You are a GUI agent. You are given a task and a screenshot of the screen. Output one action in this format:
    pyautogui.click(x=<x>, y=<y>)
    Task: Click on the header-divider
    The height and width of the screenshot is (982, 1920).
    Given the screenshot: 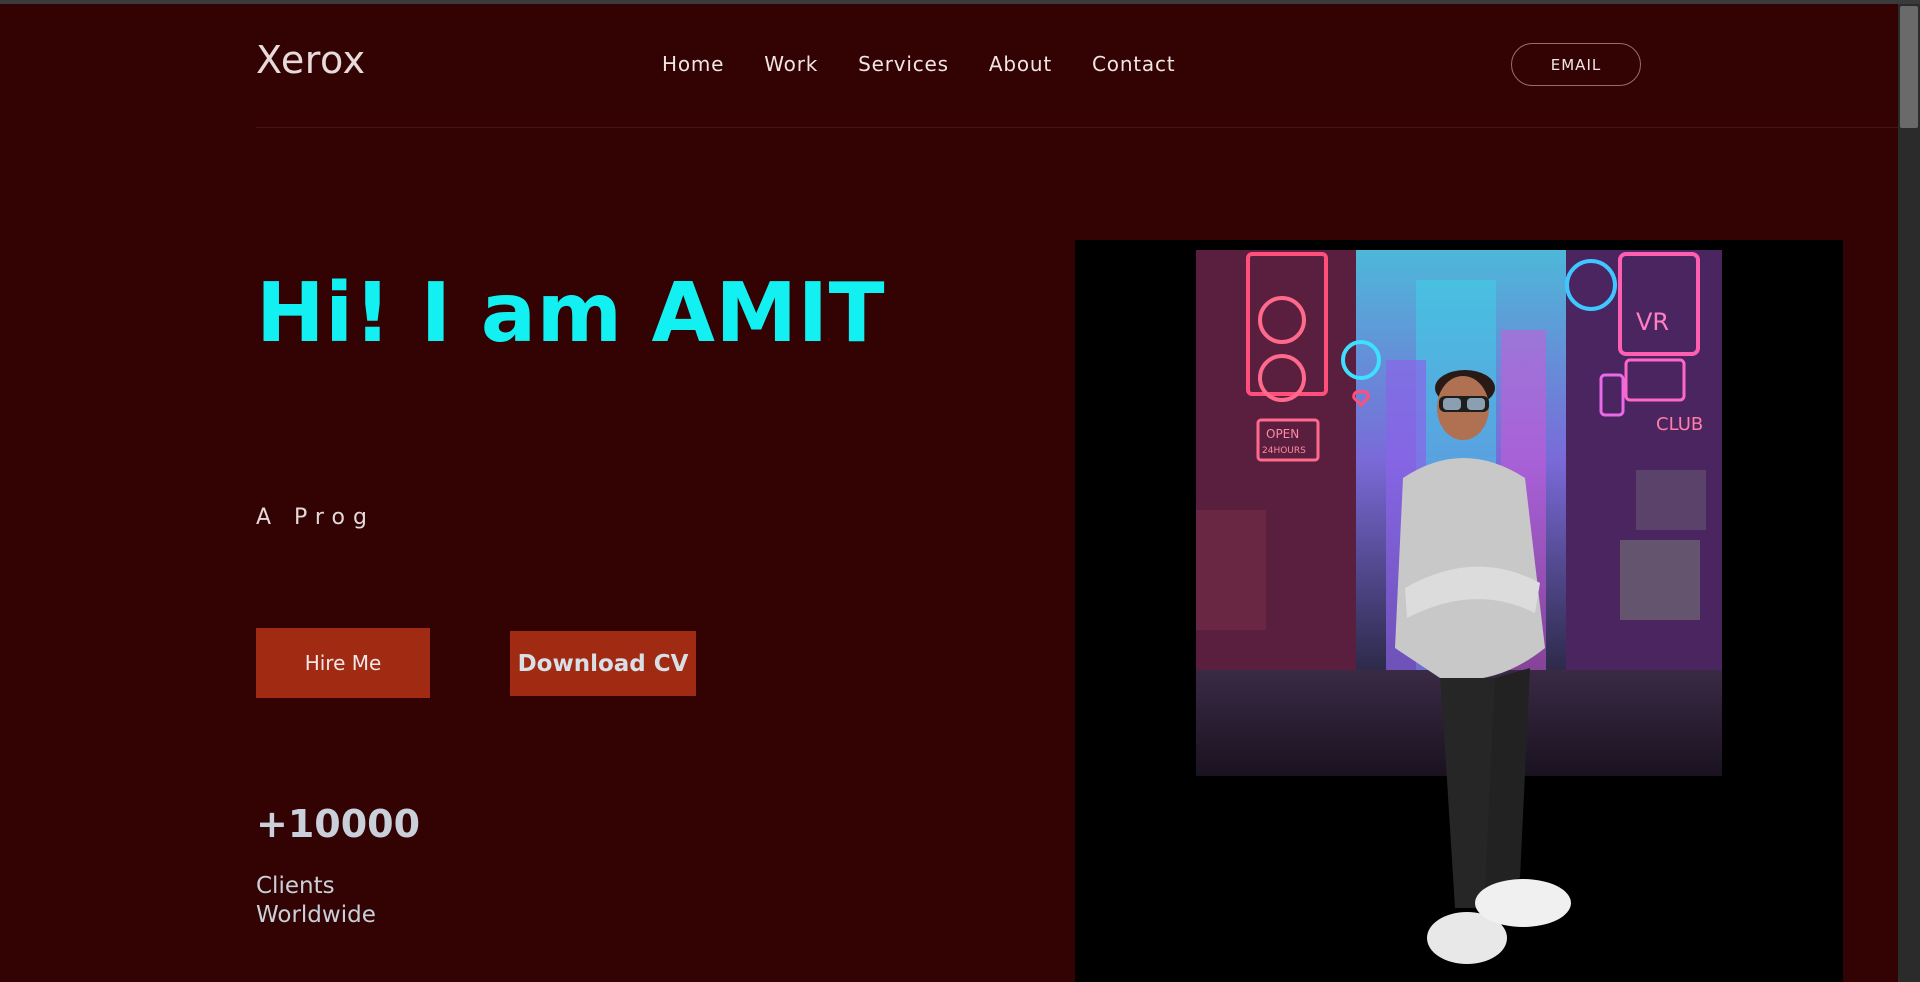 What is the action you would take?
    pyautogui.click(x=1077, y=127)
    